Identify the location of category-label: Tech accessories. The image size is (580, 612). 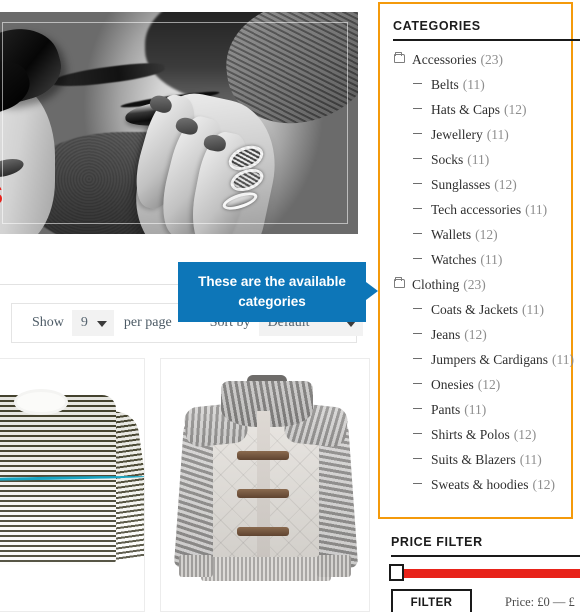
(476, 209).